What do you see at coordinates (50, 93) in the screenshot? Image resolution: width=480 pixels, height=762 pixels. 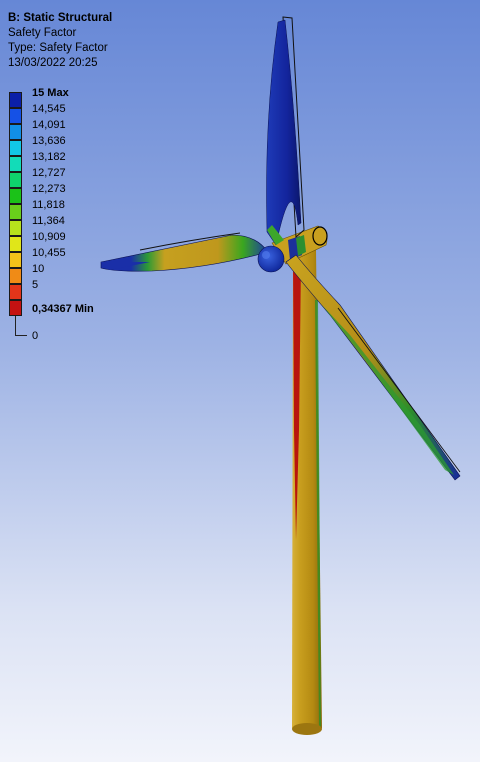 I see `legend-max-label: 15 Max` at bounding box center [50, 93].